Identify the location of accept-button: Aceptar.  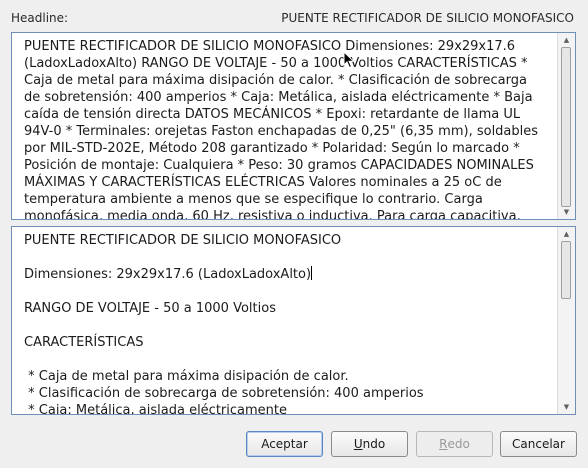
(284, 444).